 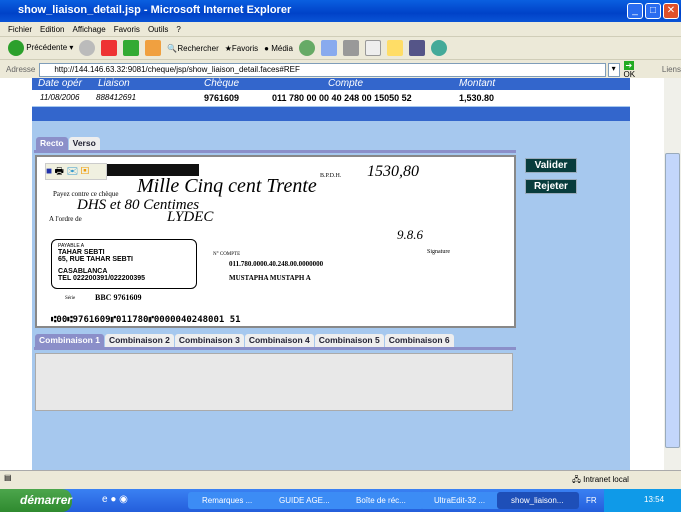 I want to click on system-tray: 13:54, so click(x=642, y=500).